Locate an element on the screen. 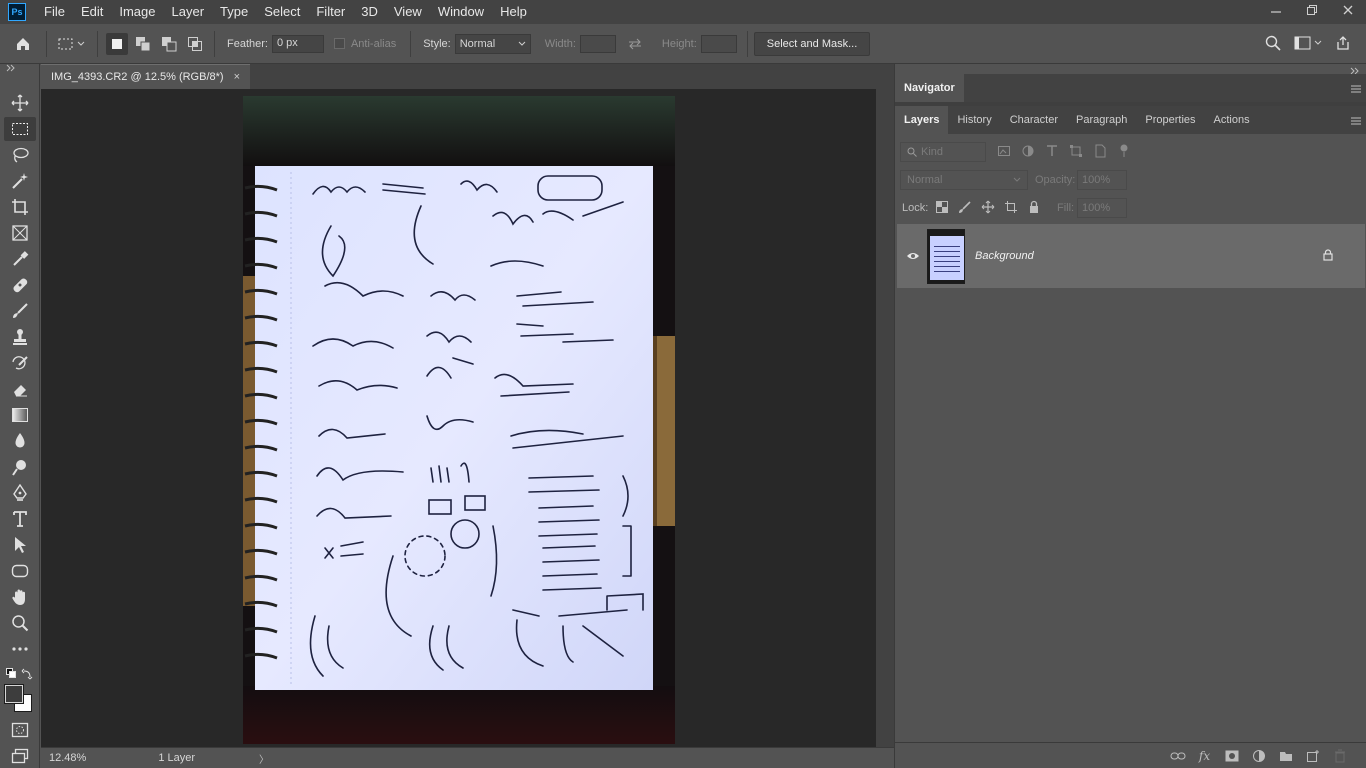  menu-3d: 3D is located at coordinates (369, 12).